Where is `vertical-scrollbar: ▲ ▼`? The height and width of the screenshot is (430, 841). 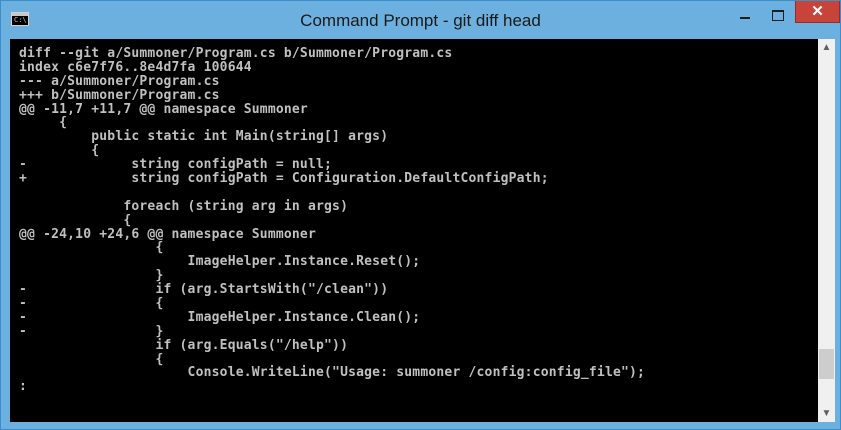
vertical-scrollbar: ▲ ▼ is located at coordinates (826, 230).